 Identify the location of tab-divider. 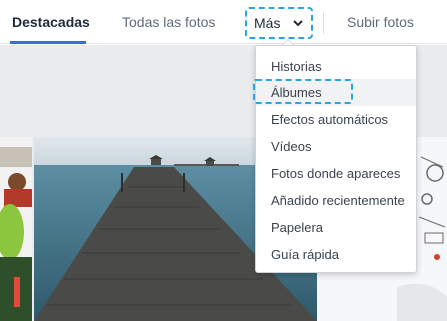
(323, 23).